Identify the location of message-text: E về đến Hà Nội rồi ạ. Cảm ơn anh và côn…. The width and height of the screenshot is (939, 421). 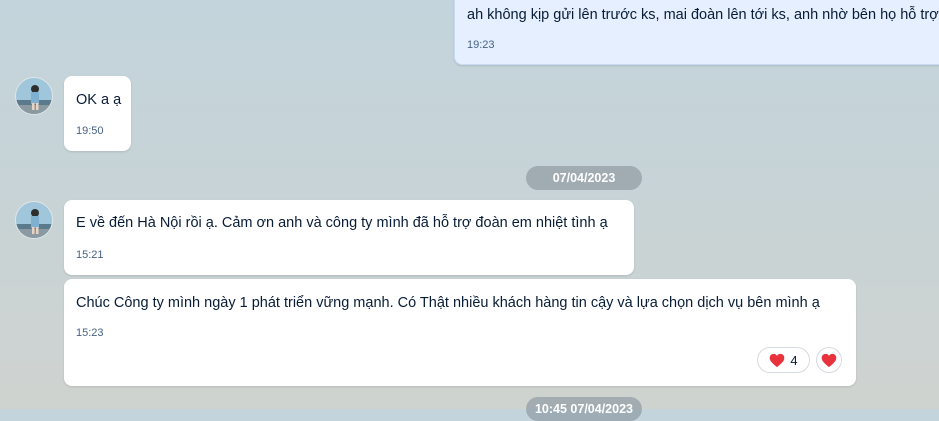
(342, 223).